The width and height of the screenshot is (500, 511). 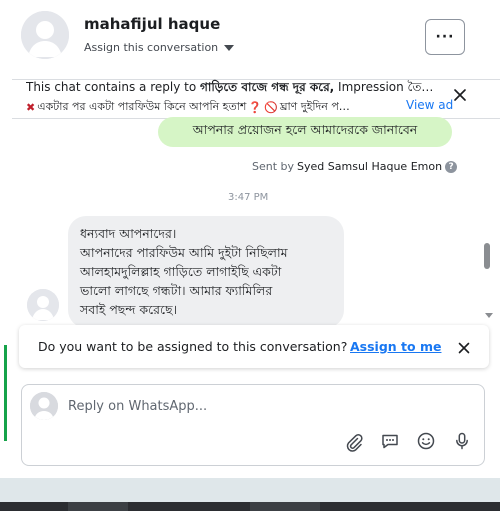 What do you see at coordinates (445, 37) in the screenshot?
I see `more-options-button: ···` at bounding box center [445, 37].